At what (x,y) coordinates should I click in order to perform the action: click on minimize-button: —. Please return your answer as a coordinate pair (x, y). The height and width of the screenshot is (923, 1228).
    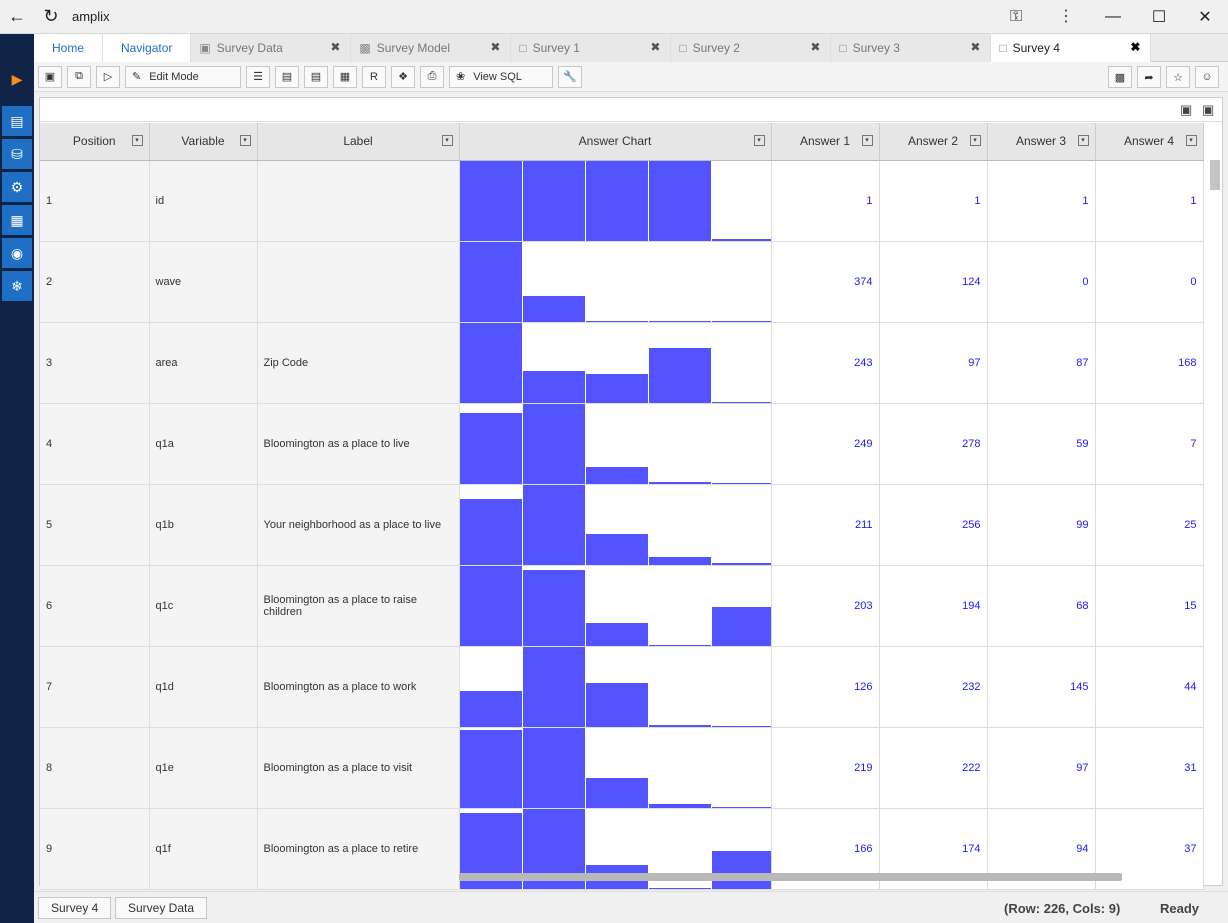
    Looking at the image, I should click on (1113, 17).